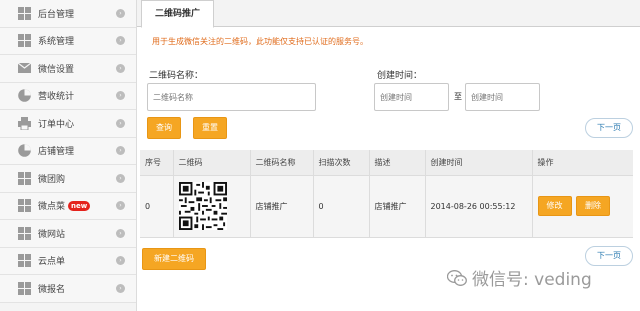 The width and height of the screenshot is (640, 311). I want to click on cell-actions: 修改 删除, so click(582, 206).